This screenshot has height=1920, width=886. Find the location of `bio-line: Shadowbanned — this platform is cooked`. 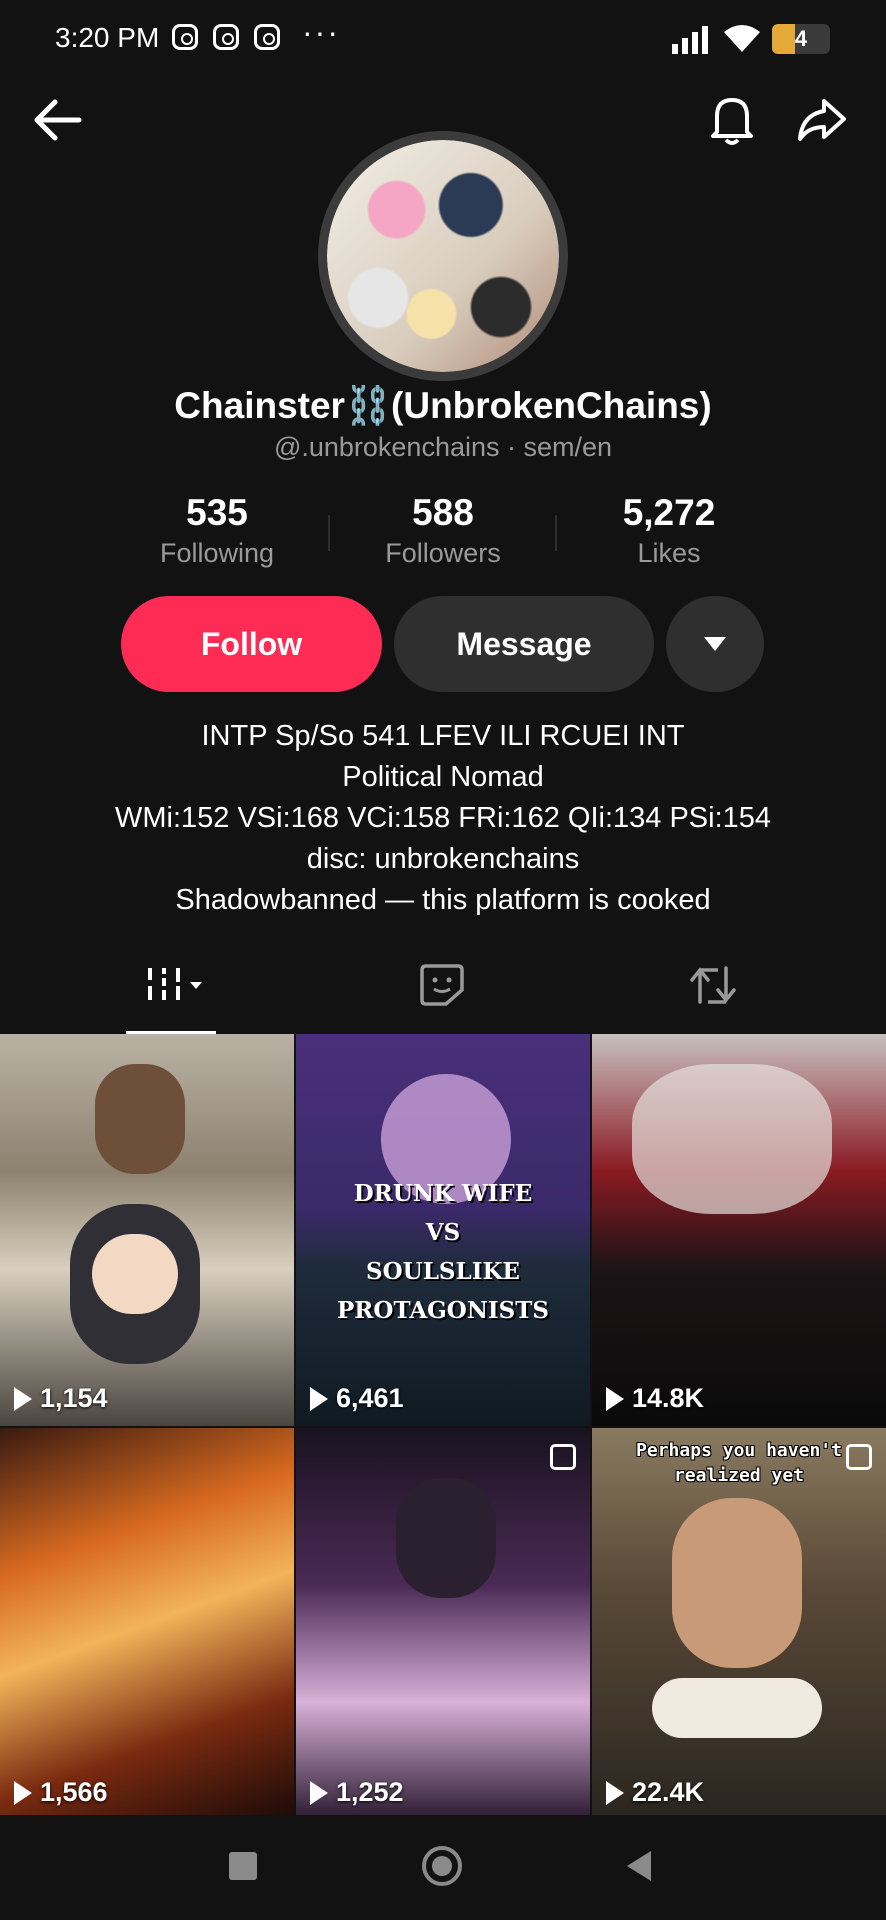

bio-line: Shadowbanned — this platform is cooked is located at coordinates (443, 900).